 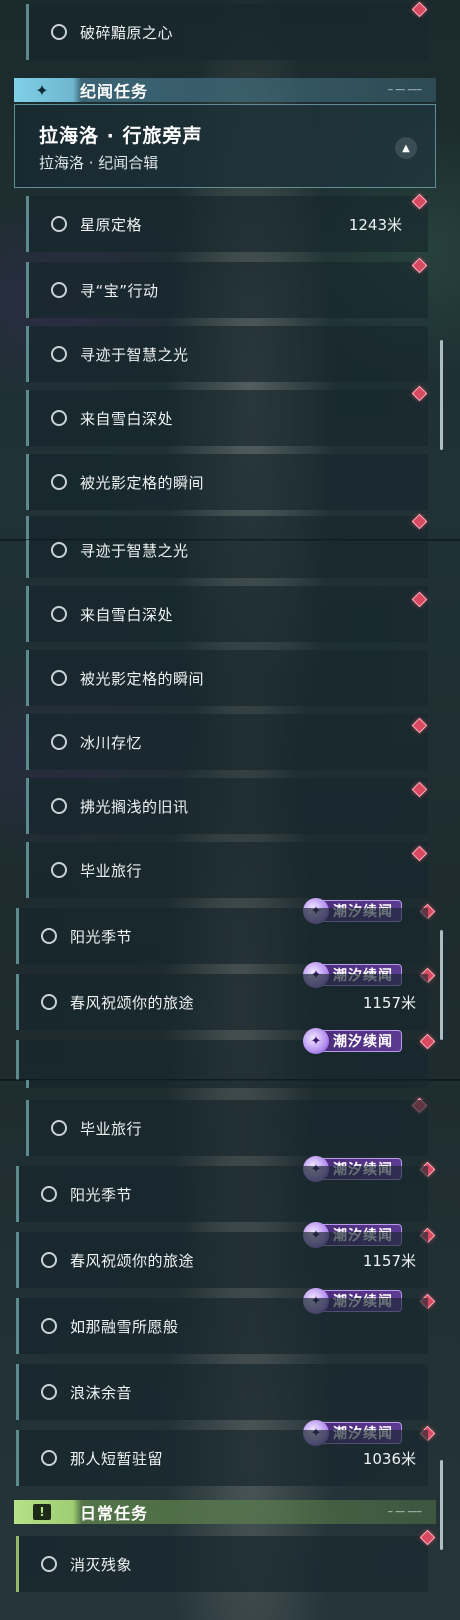 I want to click on exclamation-box-icon: !, so click(x=42, y=1512).